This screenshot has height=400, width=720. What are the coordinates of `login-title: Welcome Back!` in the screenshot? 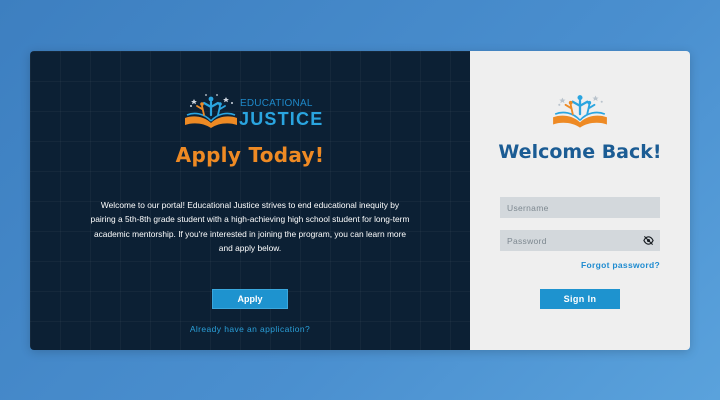 It's located at (580, 152).